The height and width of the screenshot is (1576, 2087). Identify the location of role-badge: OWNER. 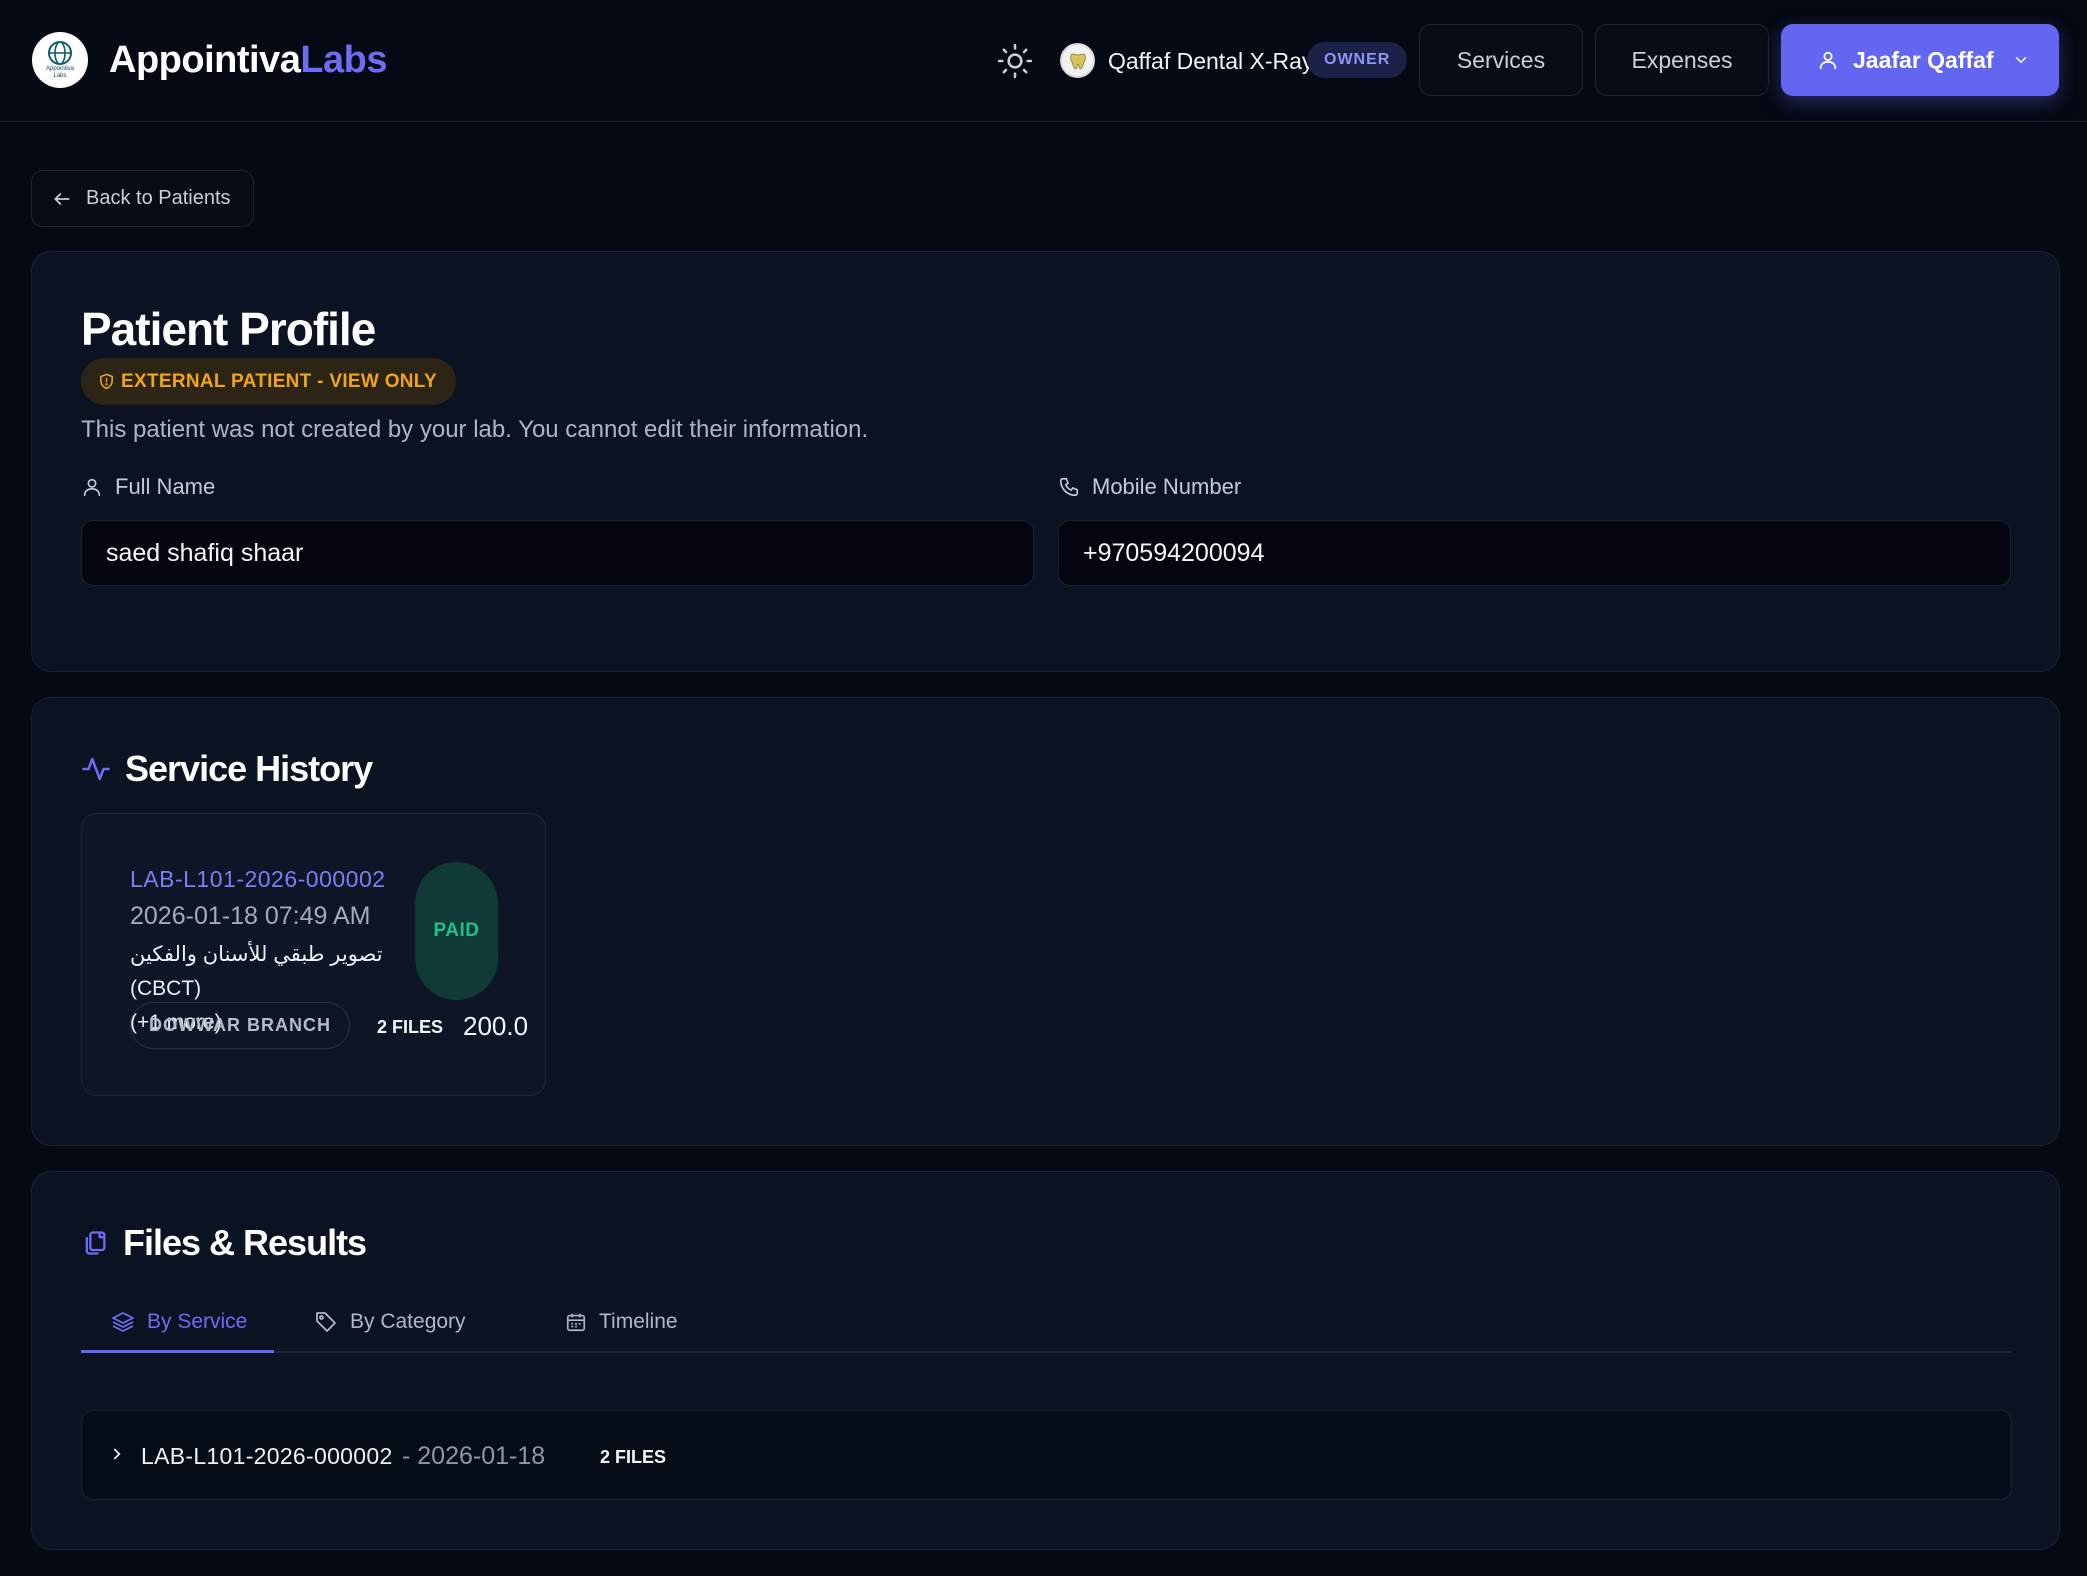
(1357, 60).